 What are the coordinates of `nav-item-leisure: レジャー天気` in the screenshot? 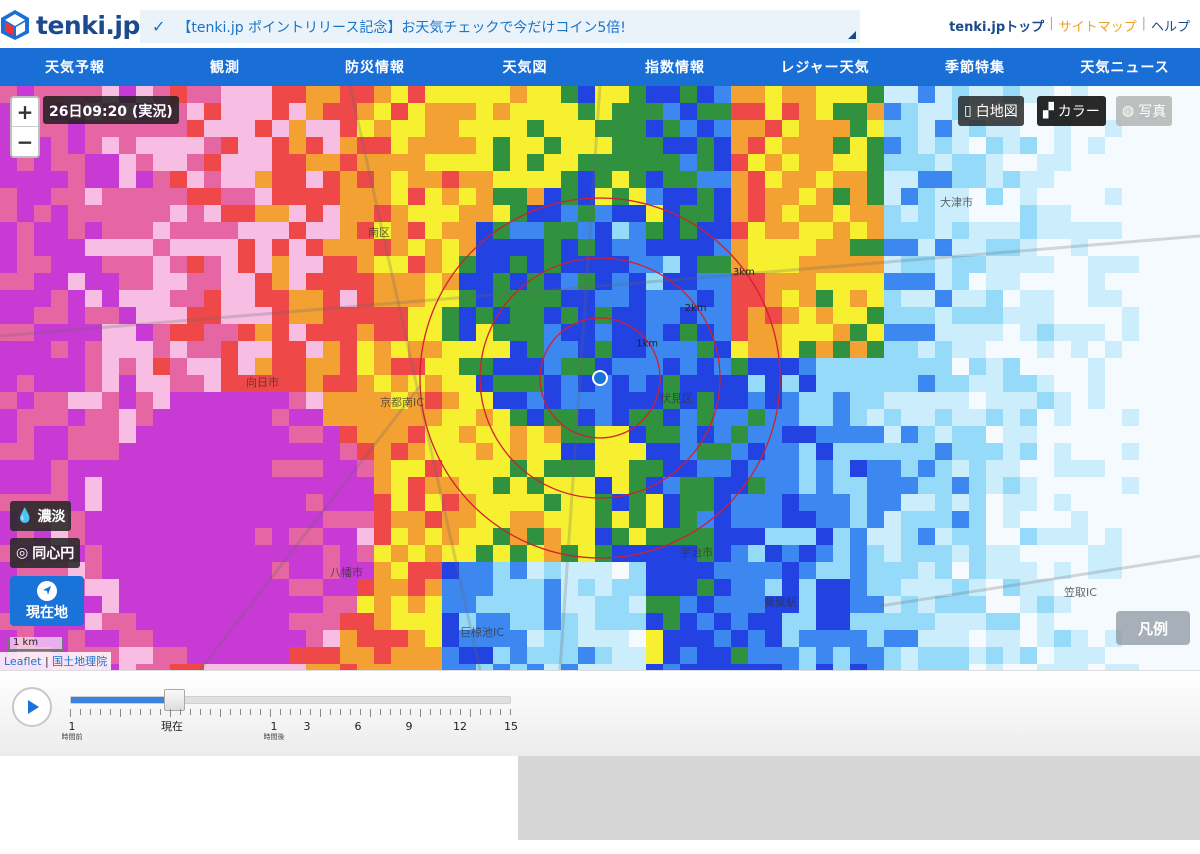 It's located at (825, 67).